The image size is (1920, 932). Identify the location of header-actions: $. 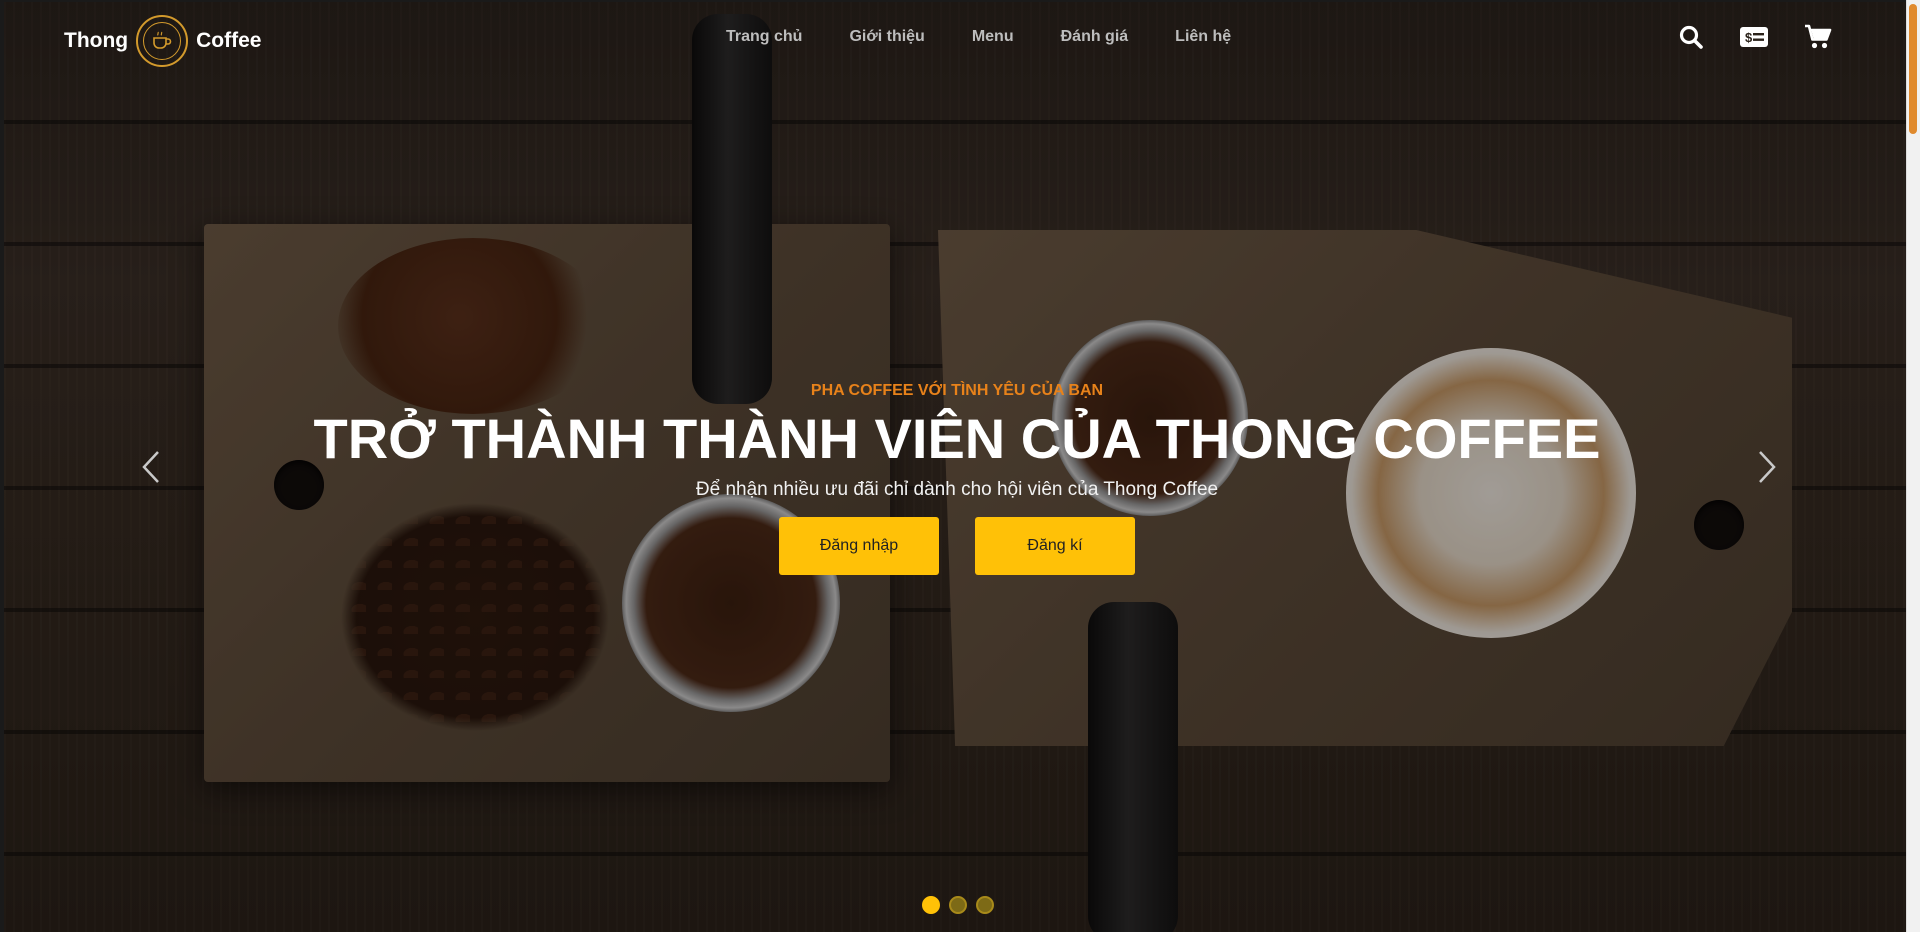
(1755, 37).